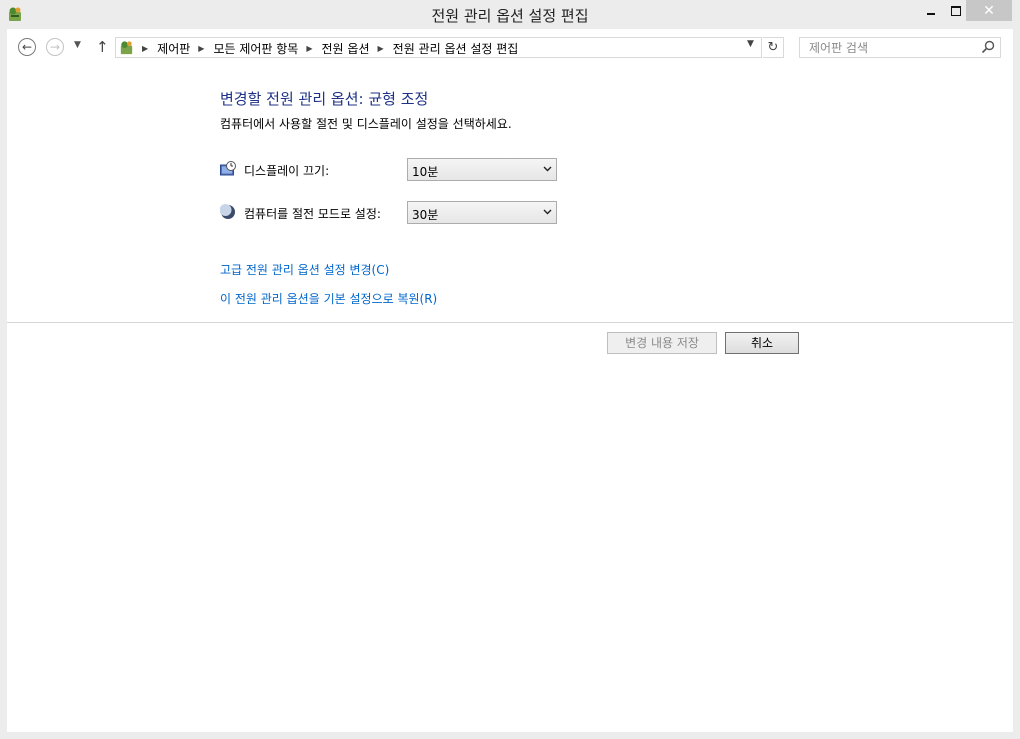 This screenshot has height=739, width=1020. What do you see at coordinates (482, 169) in the screenshot?
I see `display-off-select: 10분` at bounding box center [482, 169].